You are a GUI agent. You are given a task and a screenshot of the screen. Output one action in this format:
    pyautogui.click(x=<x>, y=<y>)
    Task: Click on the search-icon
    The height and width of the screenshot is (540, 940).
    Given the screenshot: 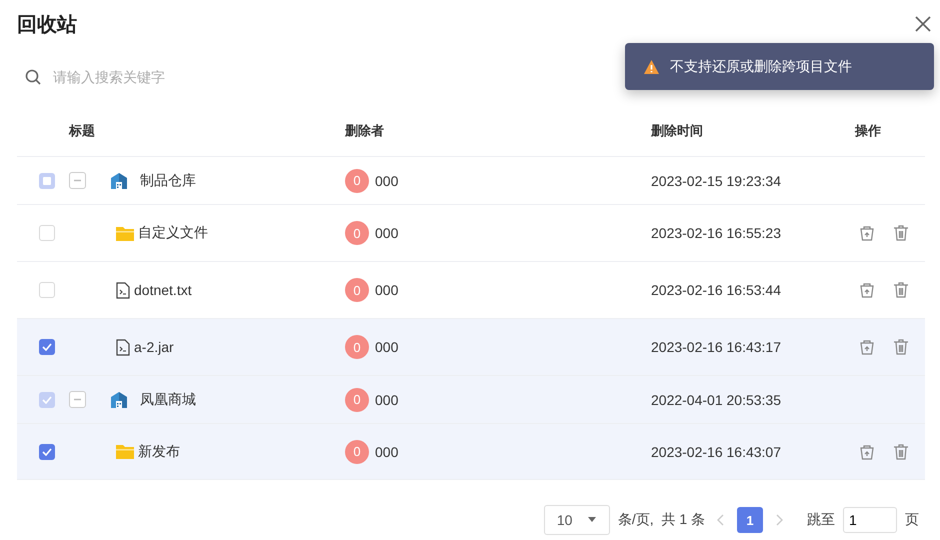 What is the action you would take?
    pyautogui.click(x=33, y=77)
    